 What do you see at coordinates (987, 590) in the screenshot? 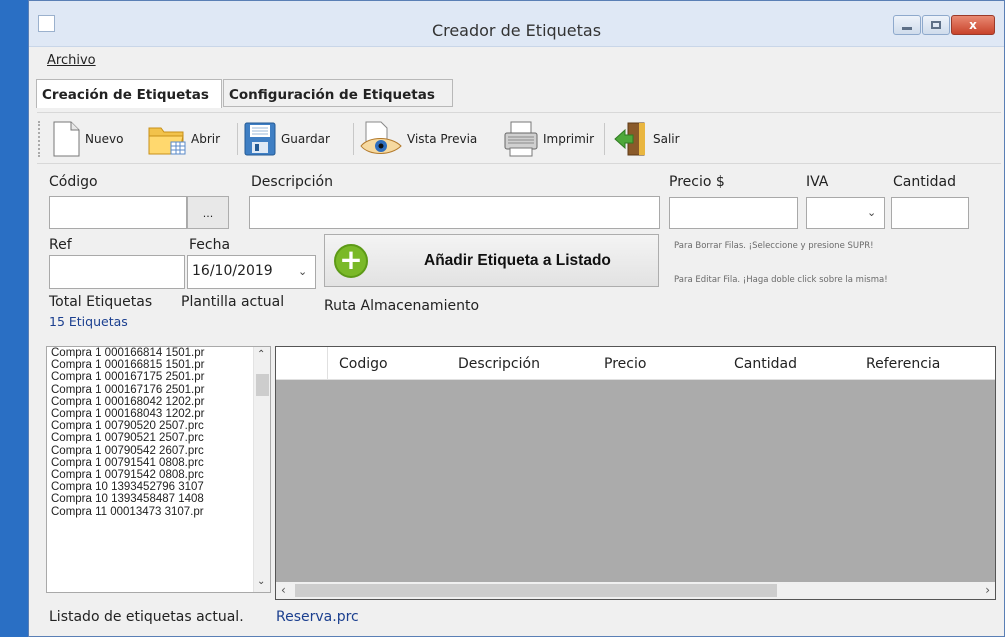
I see `scroll-right-icon: ›` at bounding box center [987, 590].